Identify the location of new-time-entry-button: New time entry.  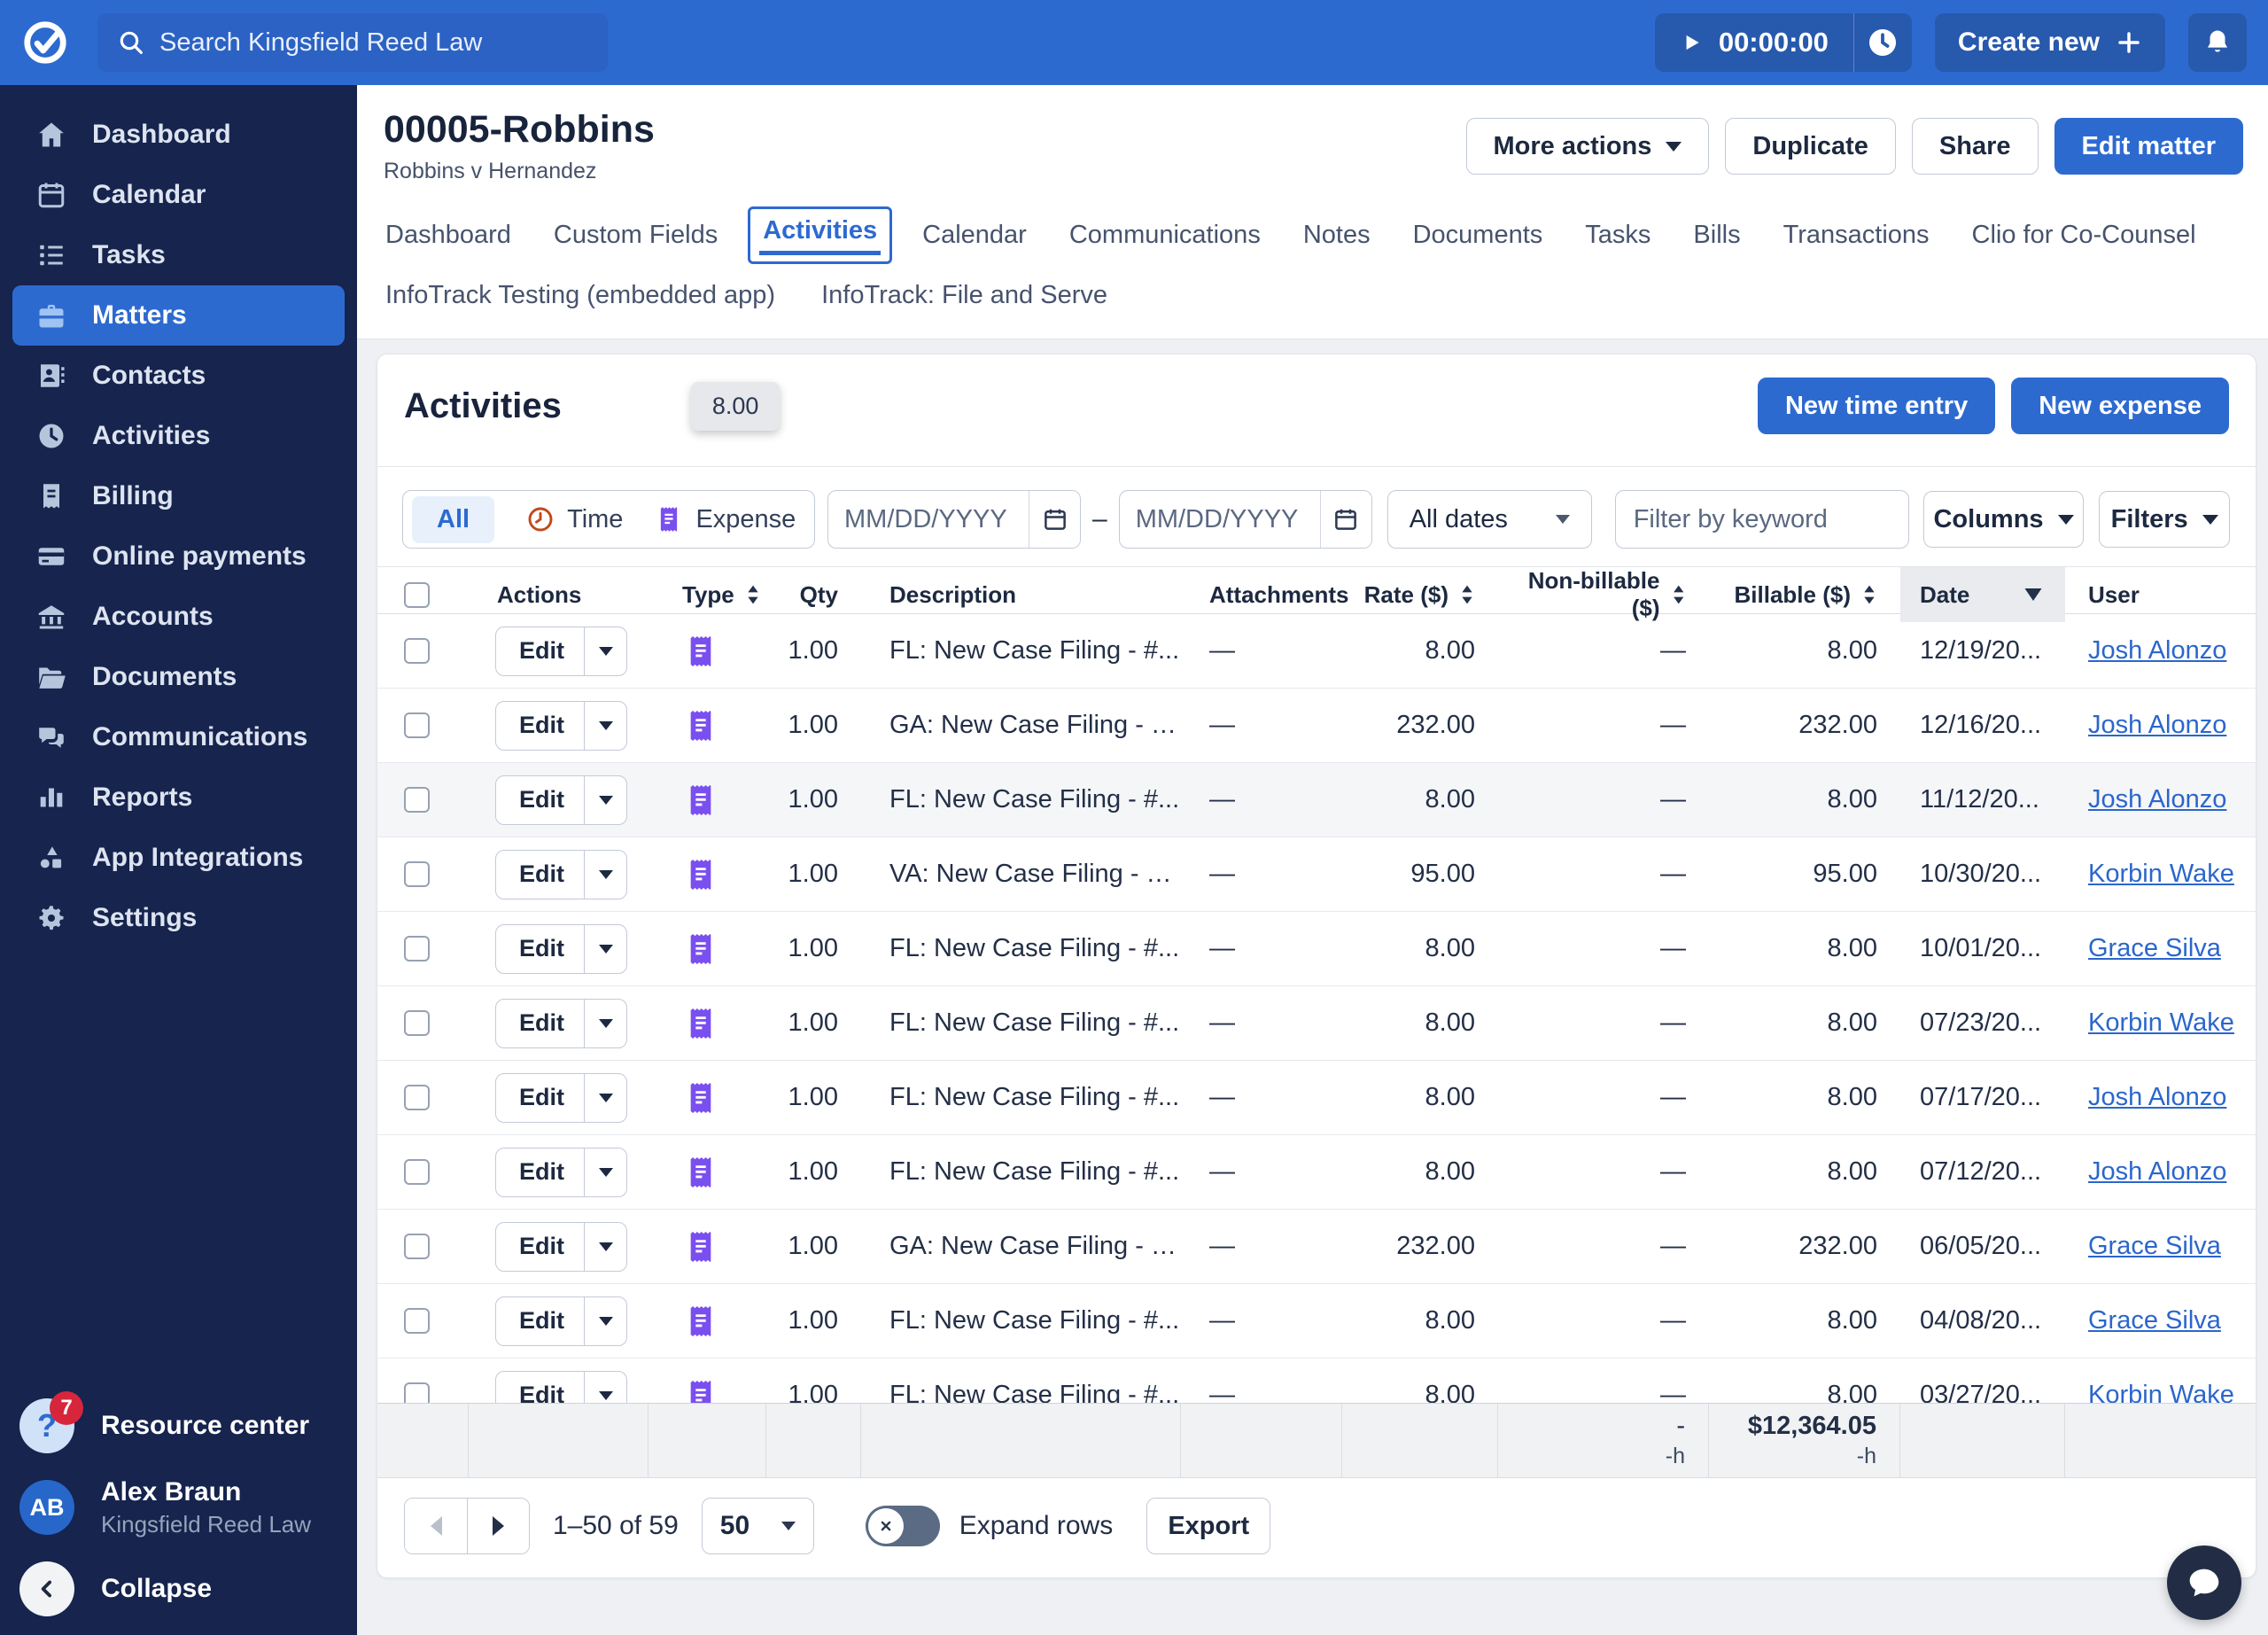
(1876, 406).